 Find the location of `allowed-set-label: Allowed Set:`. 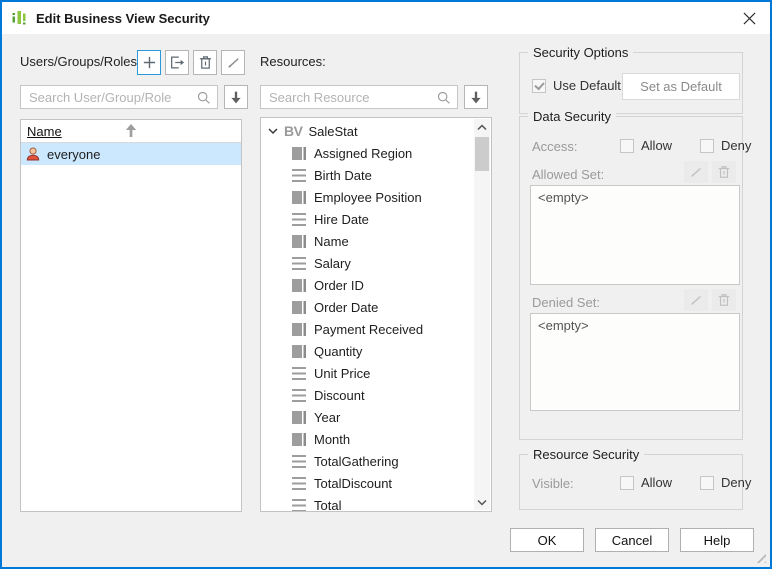

allowed-set-label: Allowed Set: is located at coordinates (568, 174).